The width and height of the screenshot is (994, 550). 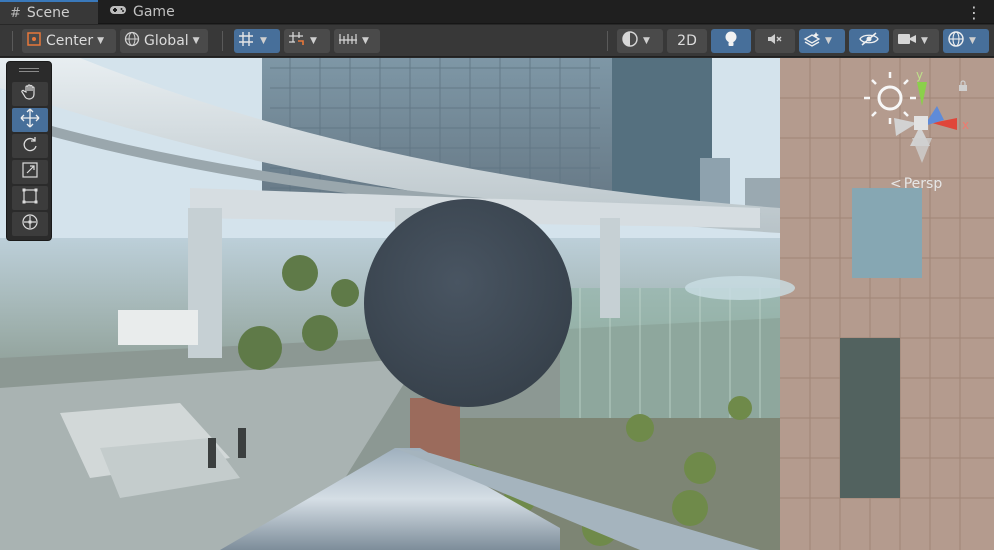 I want to click on hand-icon, so click(x=30, y=94).